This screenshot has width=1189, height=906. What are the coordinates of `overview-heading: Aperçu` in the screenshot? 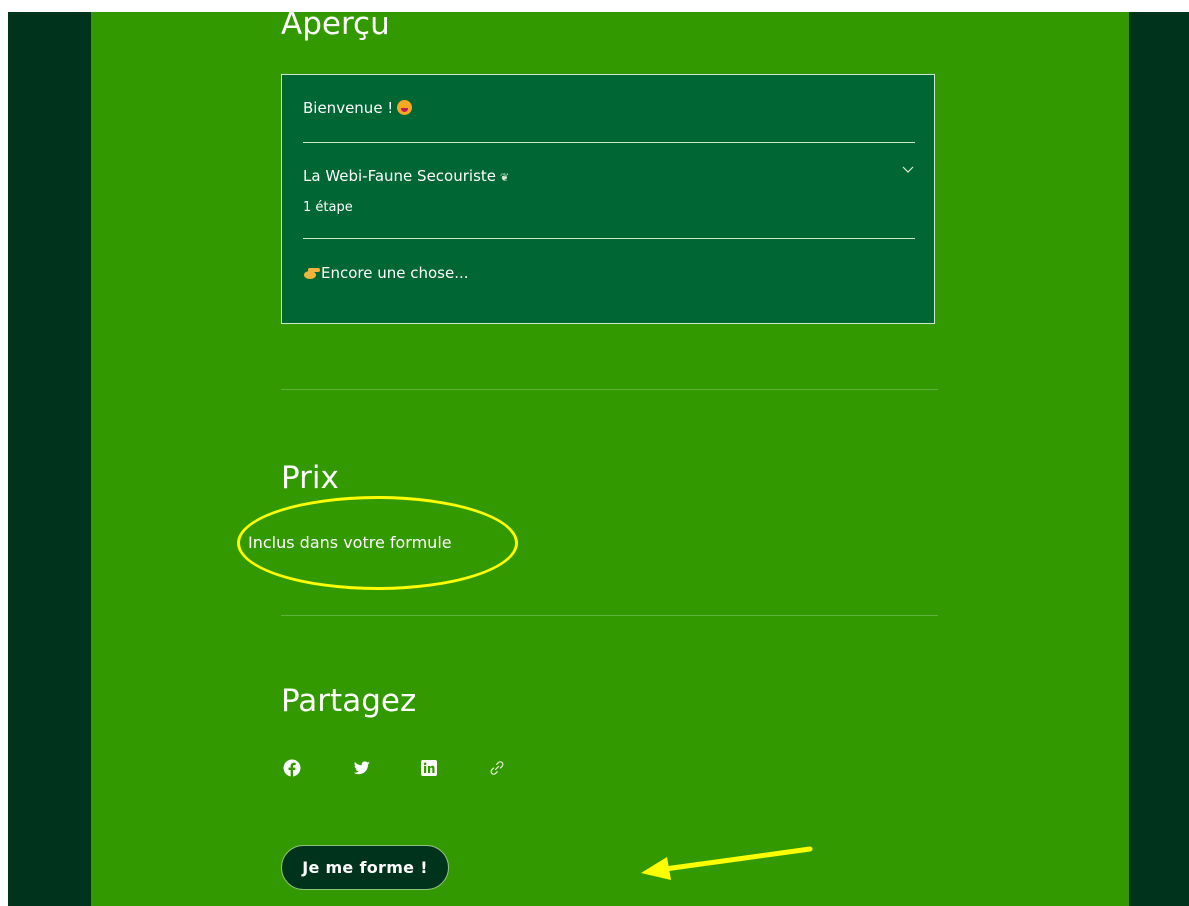 It's located at (335, 27).